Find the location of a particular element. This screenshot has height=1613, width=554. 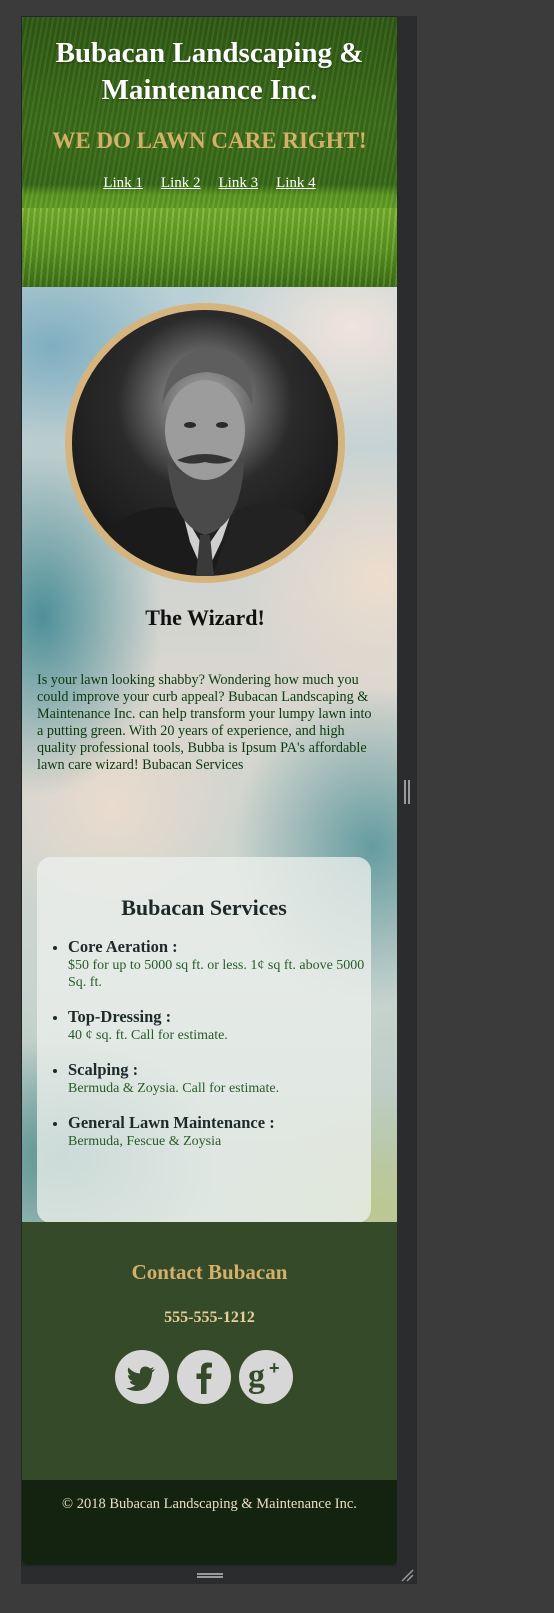

phone-number: 555-555-1212 is located at coordinates (209, 1318).